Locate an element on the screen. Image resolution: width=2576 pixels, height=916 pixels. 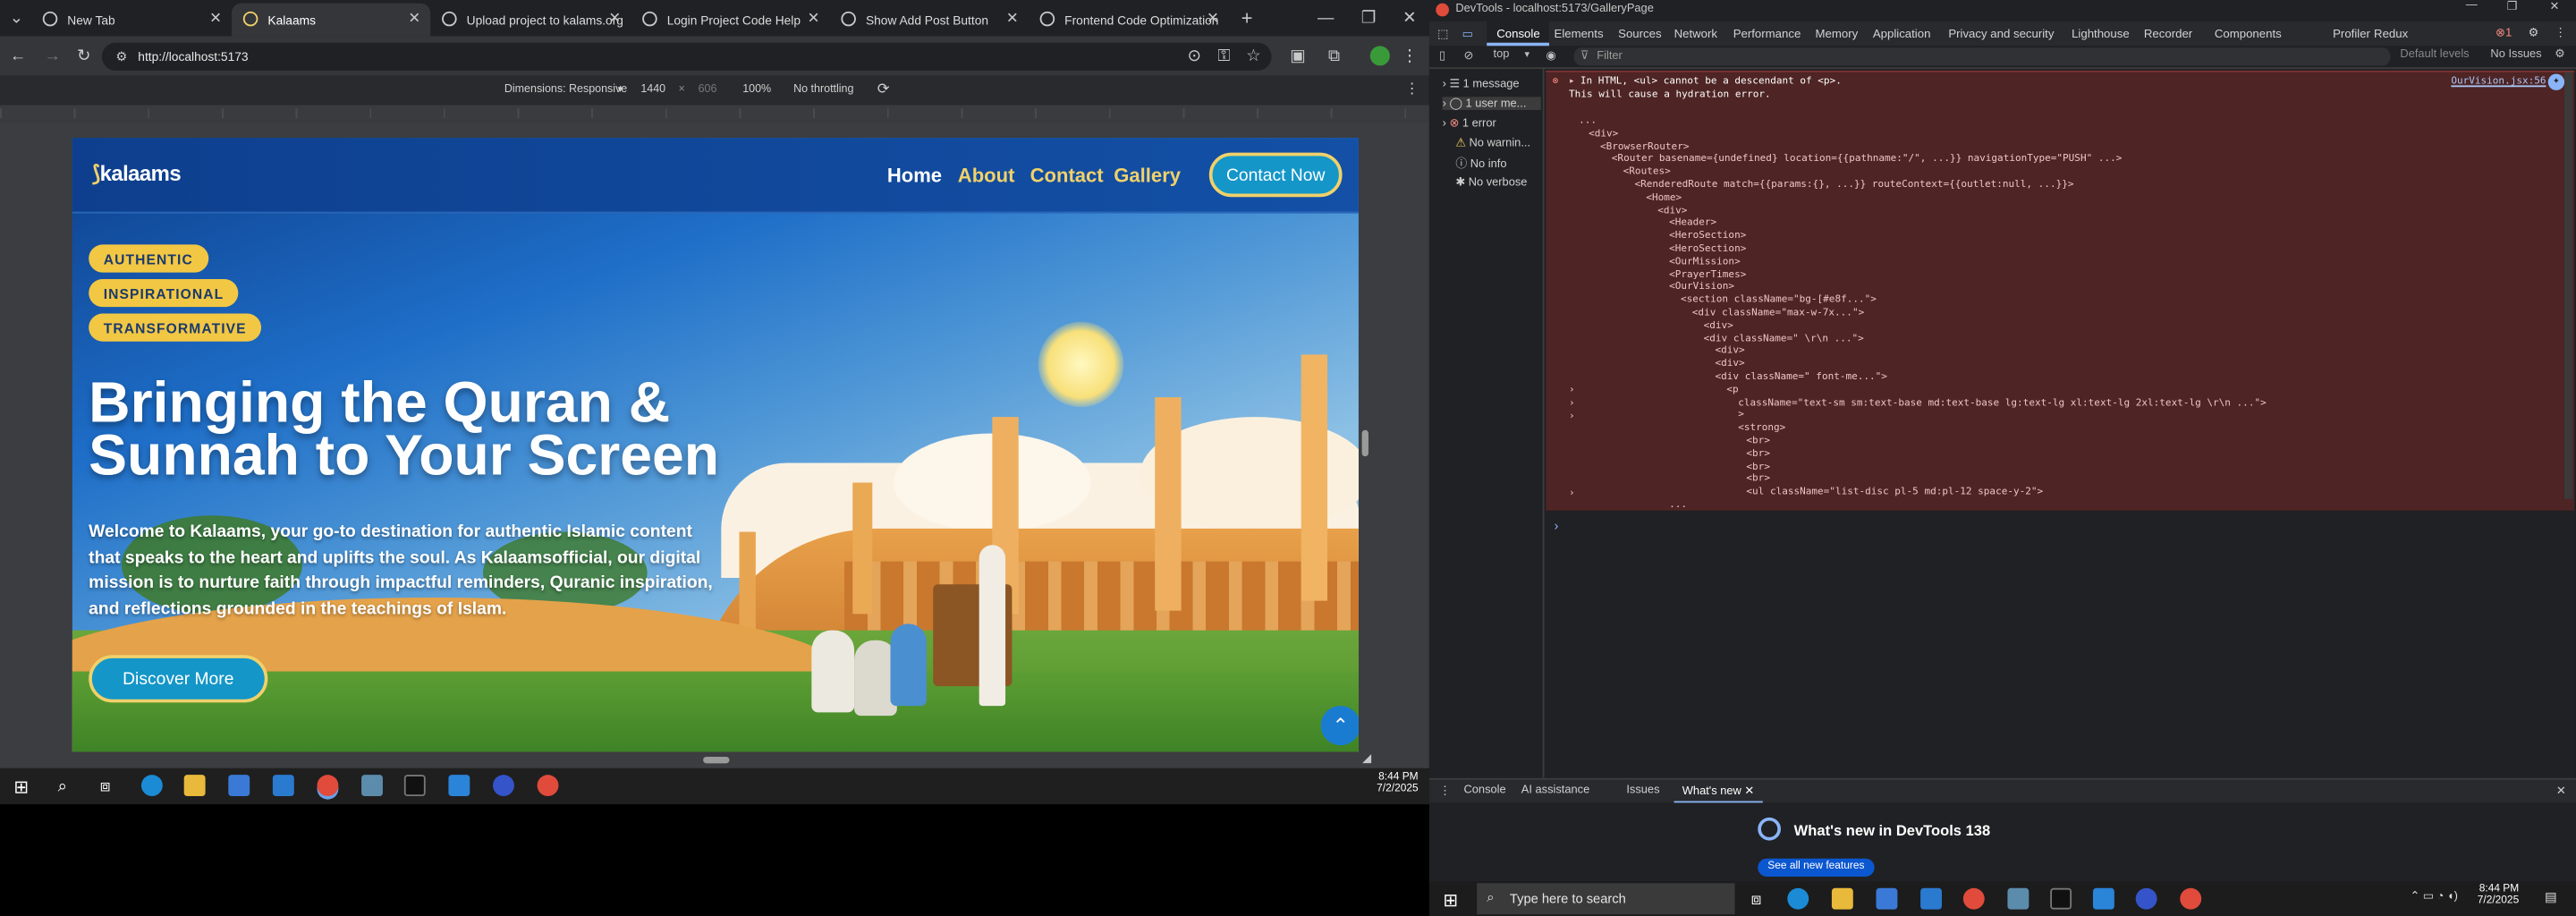
rotate-icon: ⟳ is located at coordinates (883, 89).